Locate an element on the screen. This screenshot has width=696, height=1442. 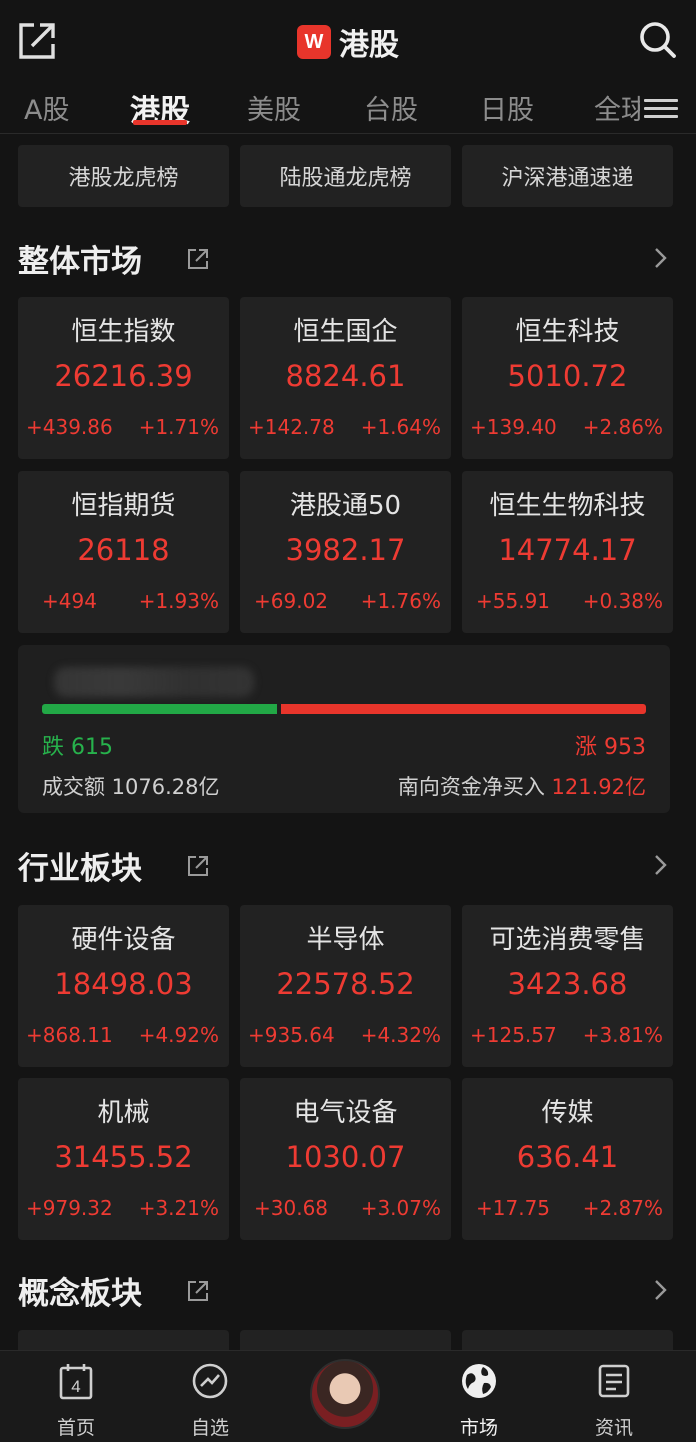
industry-value: 18498.03 is located at coordinates (123, 984).